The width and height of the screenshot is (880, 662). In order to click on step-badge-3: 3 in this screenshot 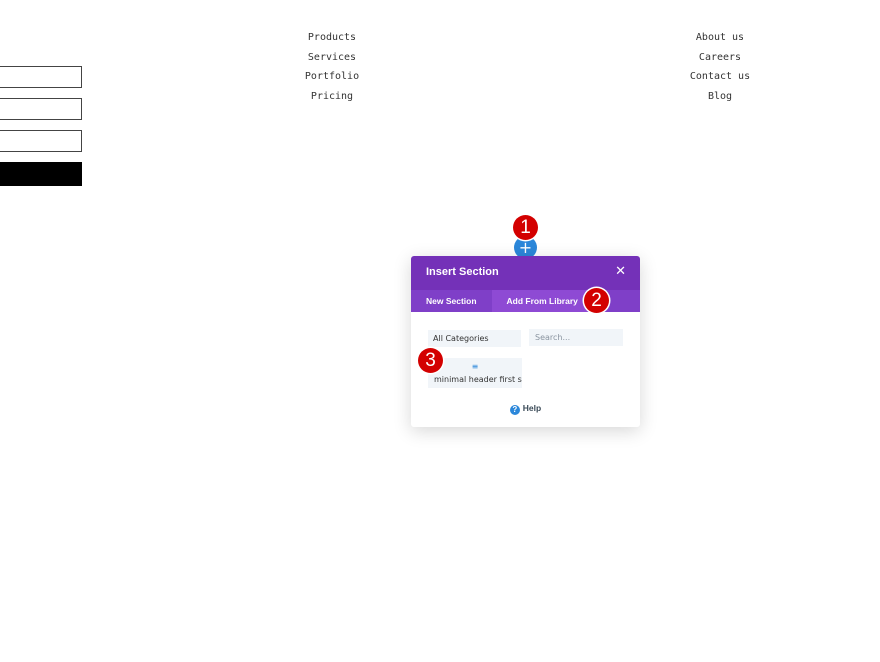, I will do `click(430, 360)`.